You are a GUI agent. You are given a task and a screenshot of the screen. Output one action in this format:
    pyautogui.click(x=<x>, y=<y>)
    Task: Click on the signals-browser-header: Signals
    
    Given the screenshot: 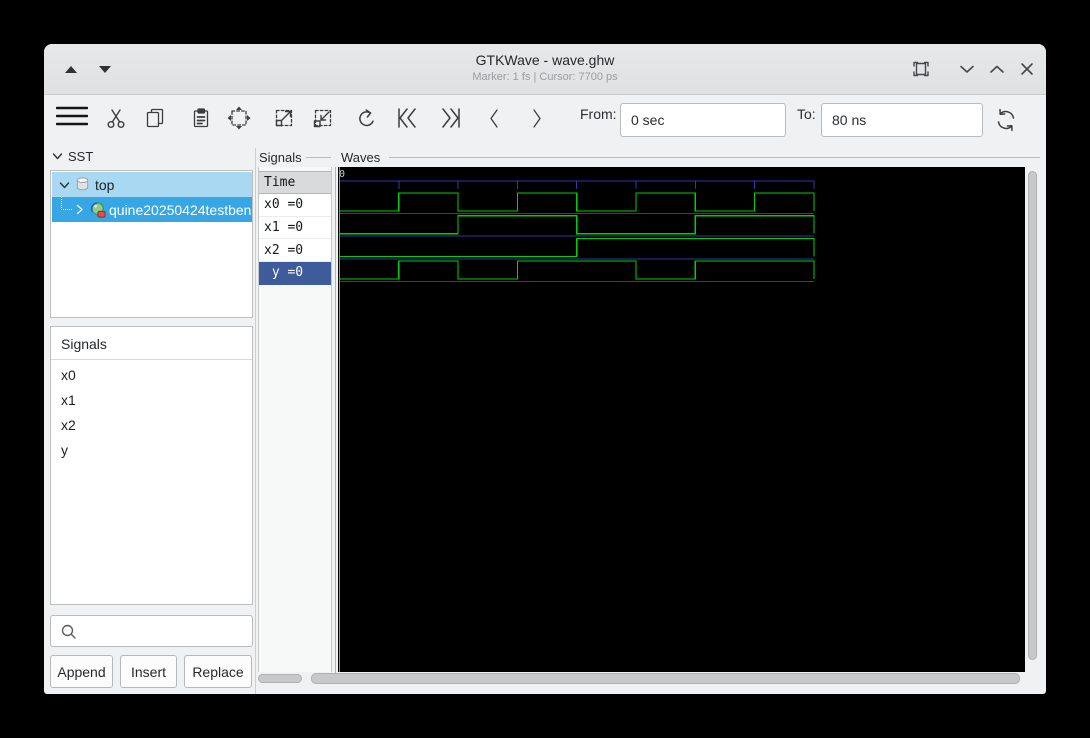 What is the action you would take?
    pyautogui.click(x=84, y=344)
    